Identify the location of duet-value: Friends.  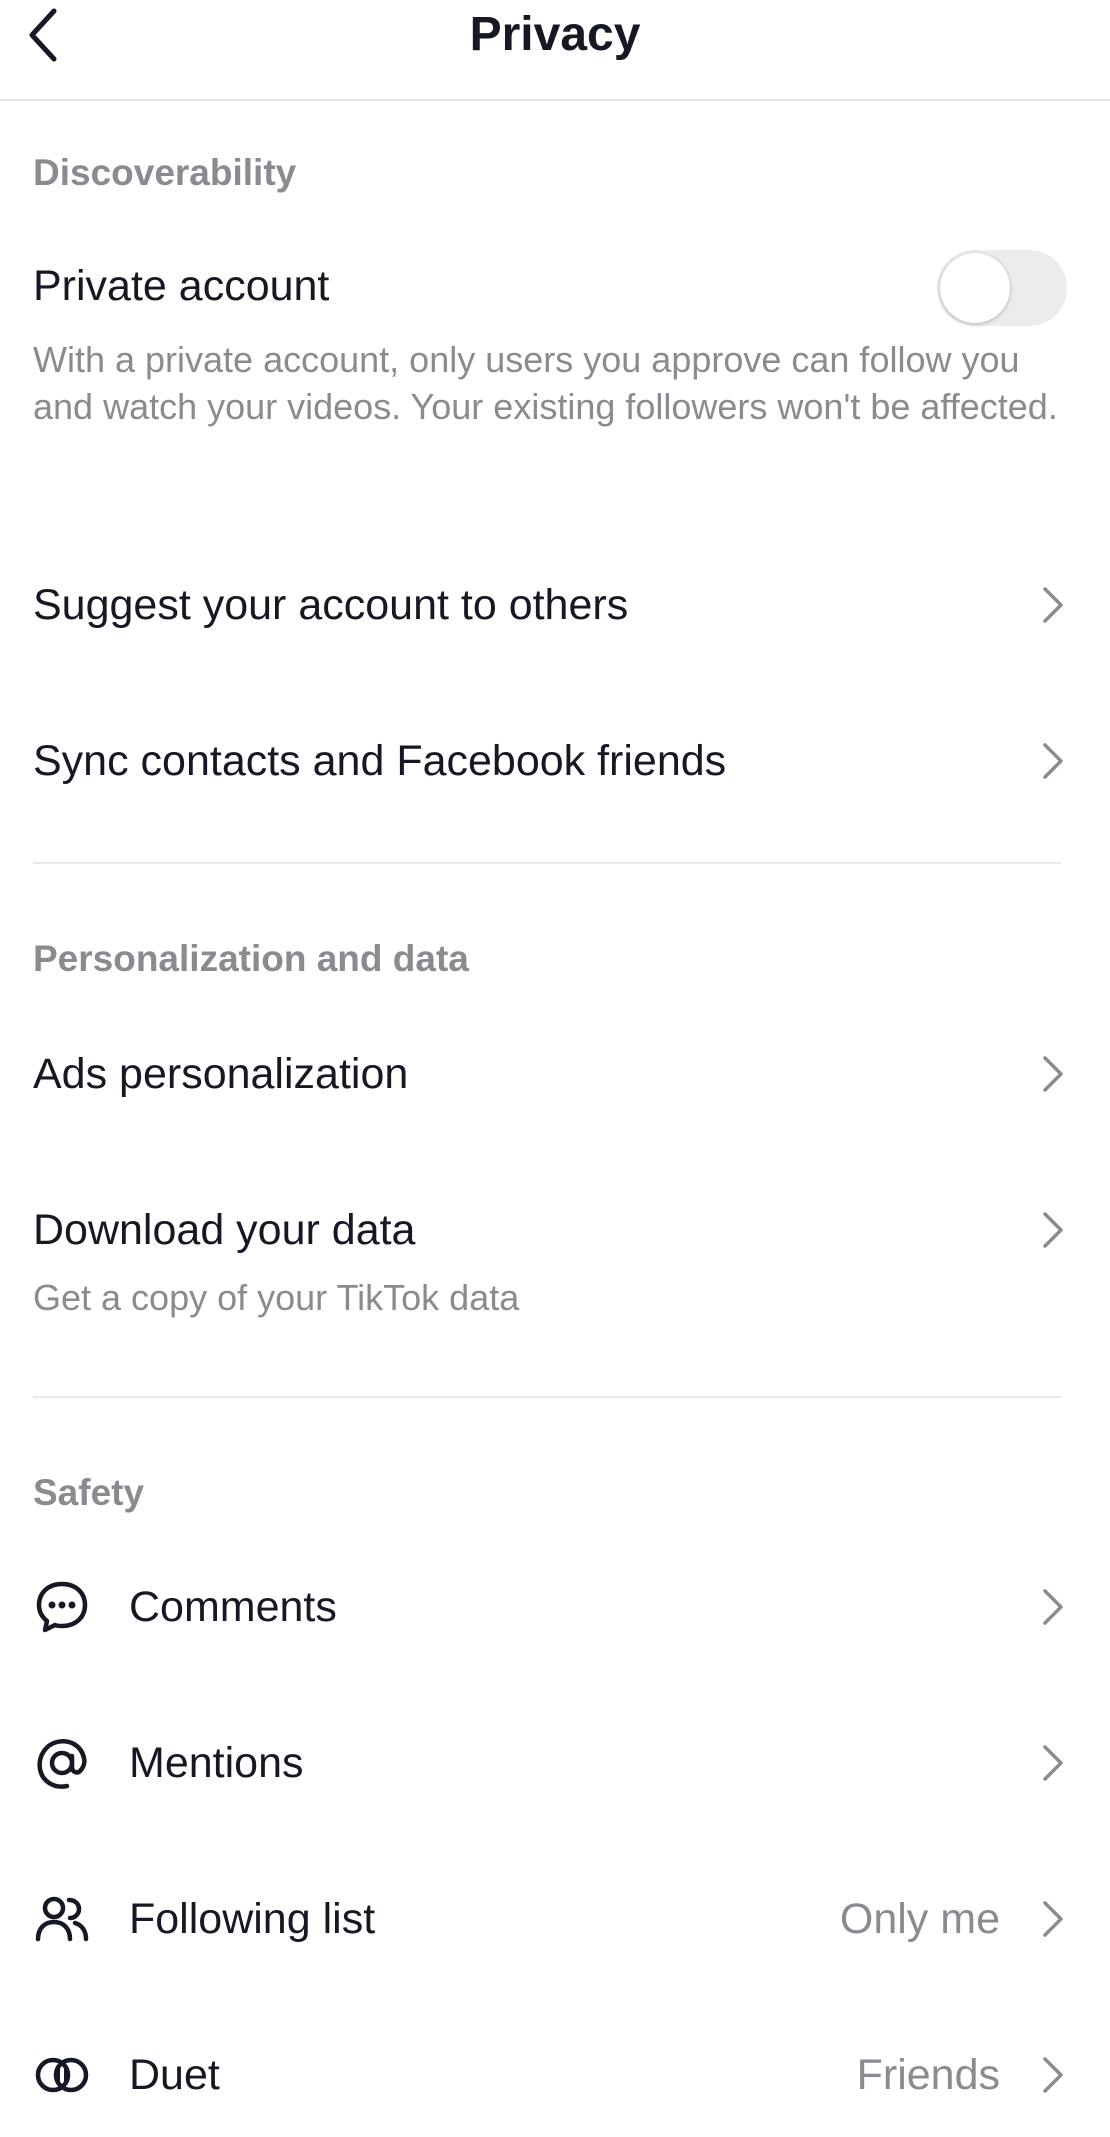
(928, 2075).